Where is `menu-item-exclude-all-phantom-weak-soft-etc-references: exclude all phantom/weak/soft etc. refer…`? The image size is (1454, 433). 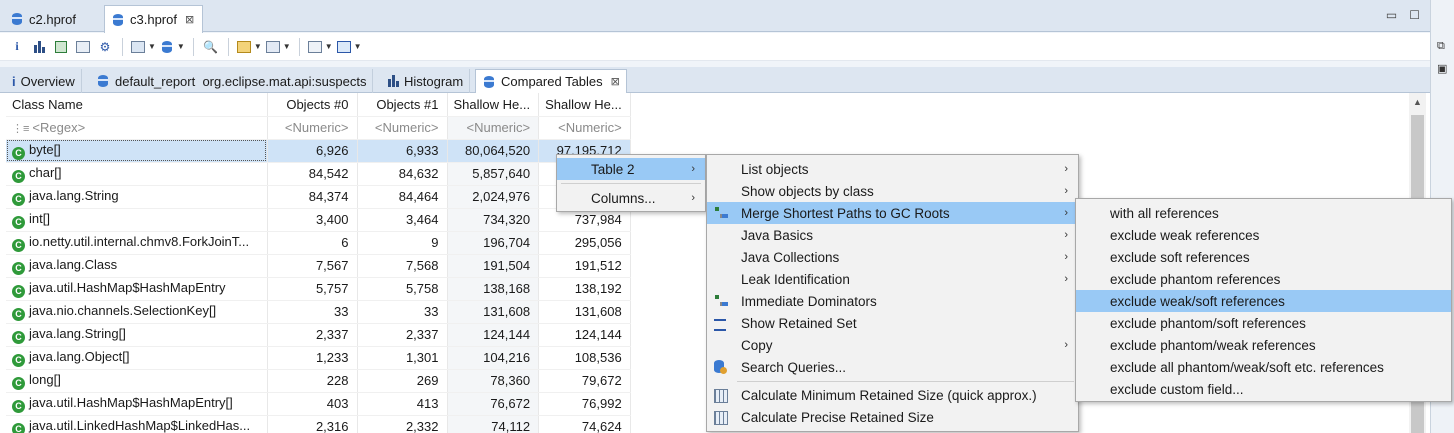 menu-item-exclude-all-phantom-weak-soft-etc-references: exclude all phantom/weak/soft etc. refer… is located at coordinates (1263, 367).